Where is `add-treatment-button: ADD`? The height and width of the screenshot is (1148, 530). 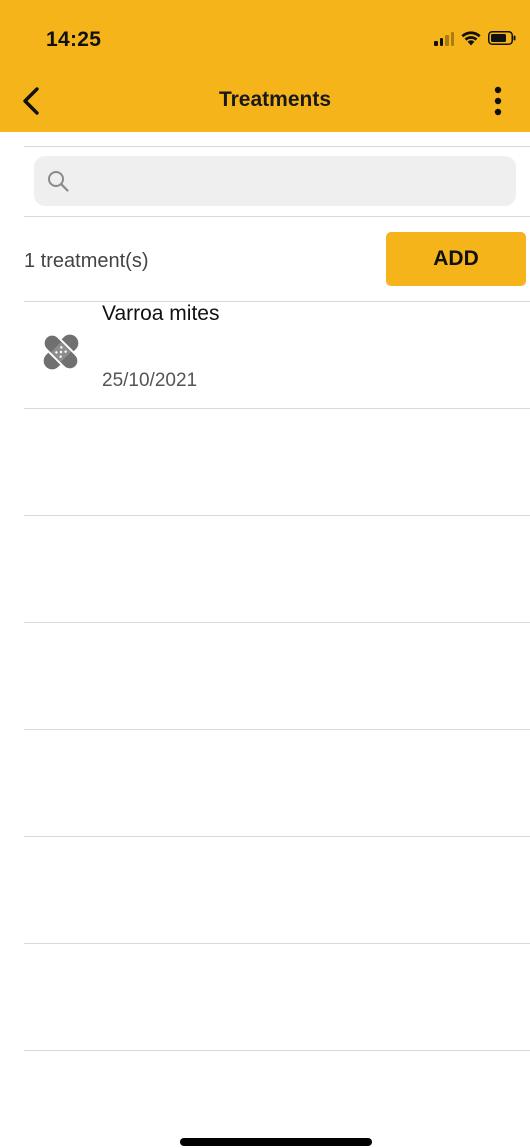
add-treatment-button: ADD is located at coordinates (456, 259).